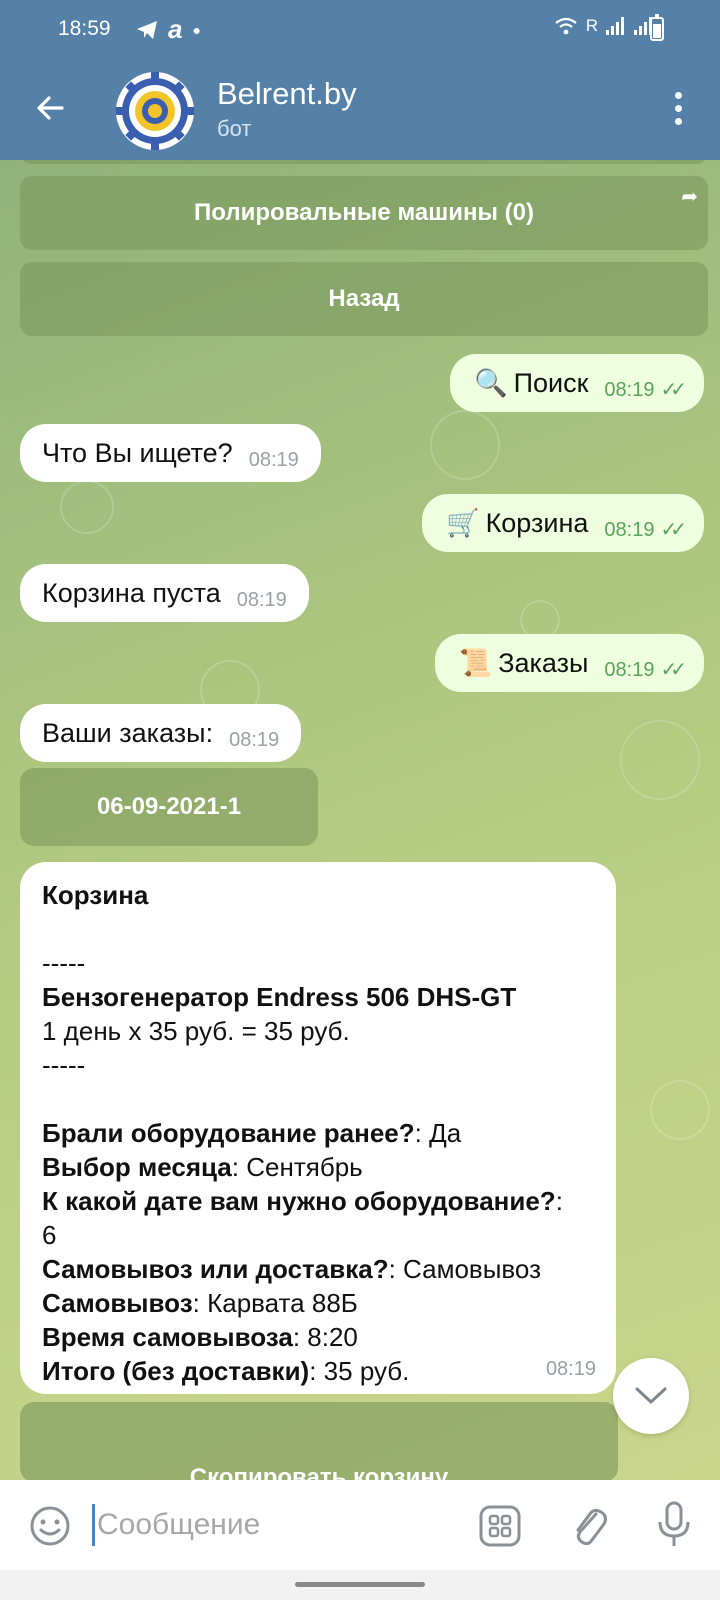 Image resolution: width=720 pixels, height=1600 pixels. I want to click on row-value: 8:20, so click(329, 1337).